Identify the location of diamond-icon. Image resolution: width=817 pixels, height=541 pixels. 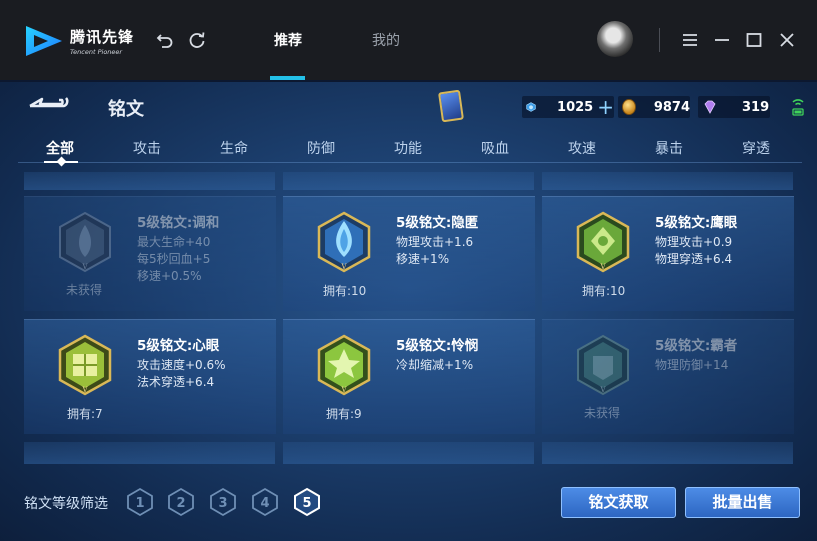
(710, 107).